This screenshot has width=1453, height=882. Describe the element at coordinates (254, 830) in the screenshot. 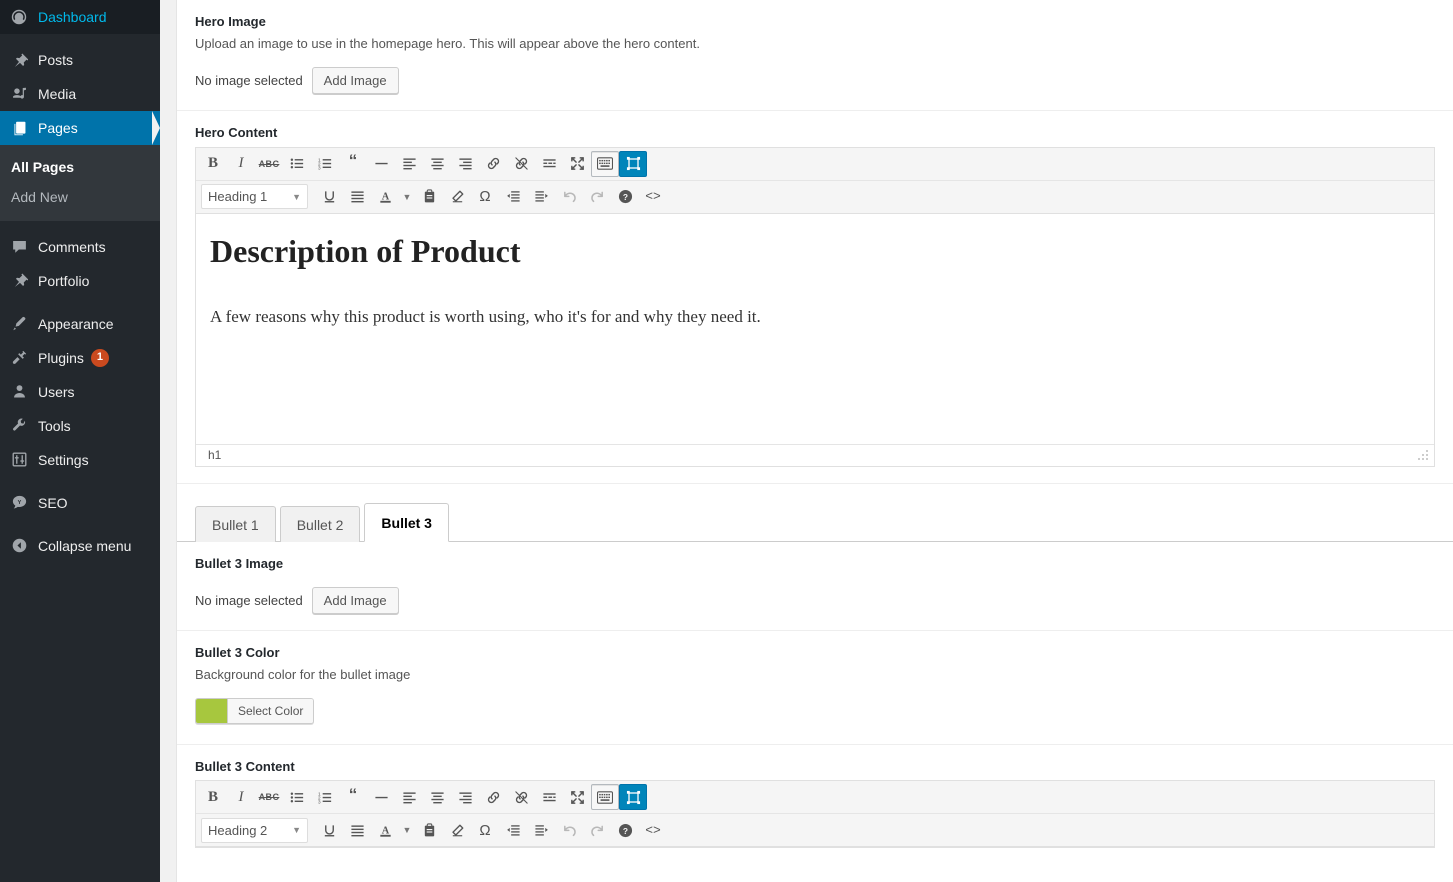

I see `format-select: Heading 2 ▼` at that location.